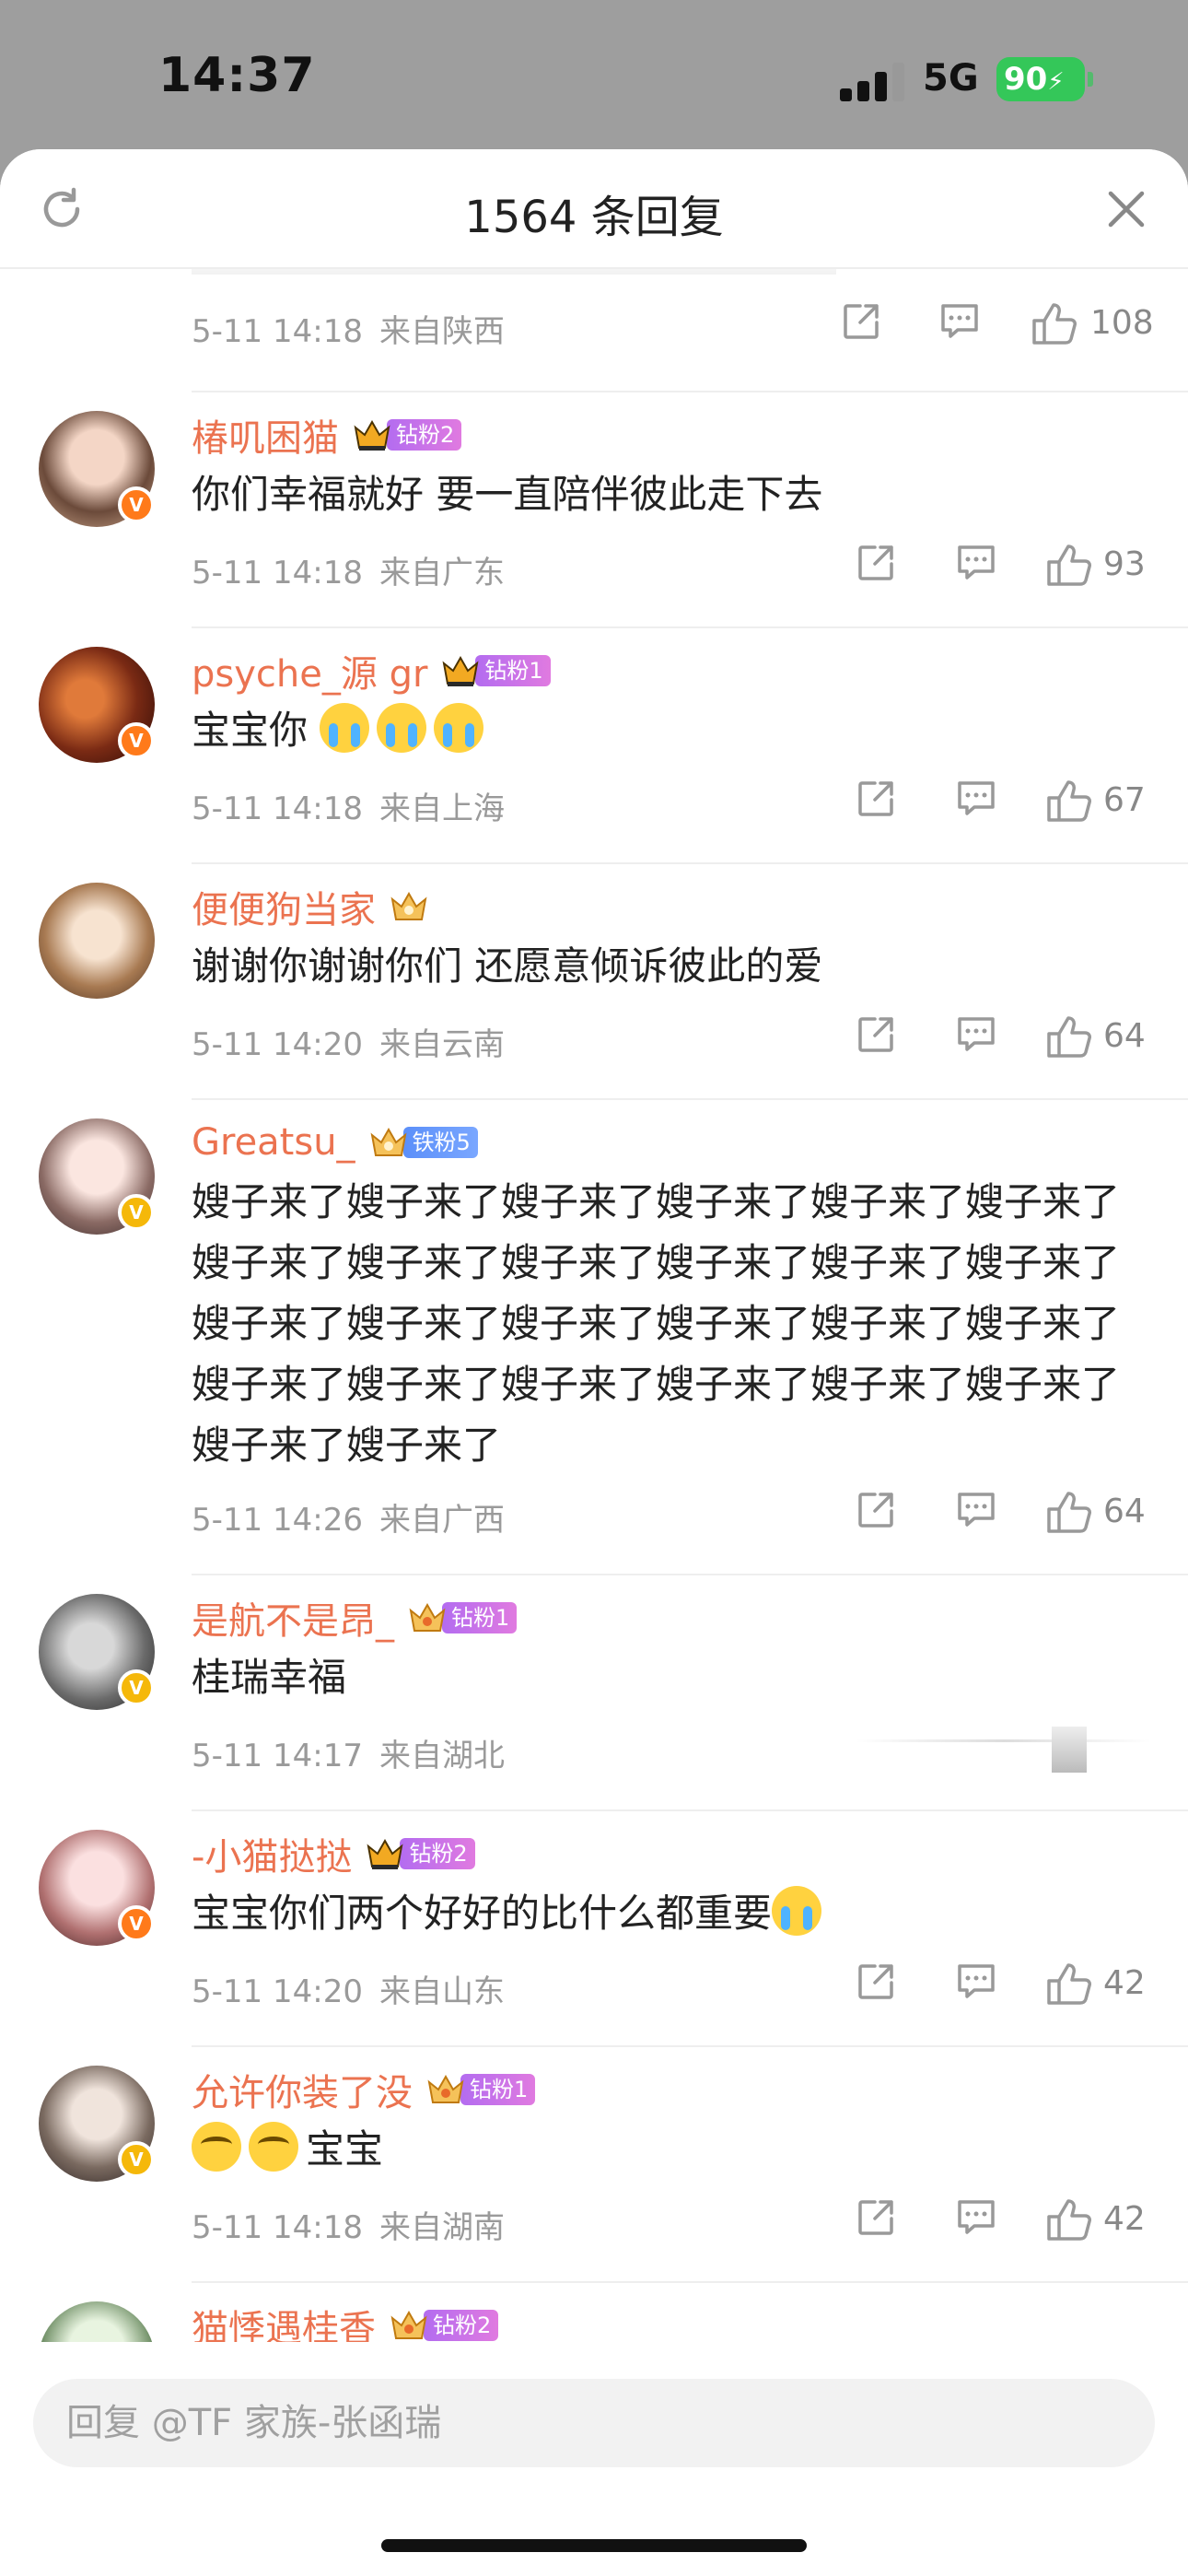 The width and height of the screenshot is (1188, 2576). I want to click on username: 椿叽困猫, so click(265, 435).